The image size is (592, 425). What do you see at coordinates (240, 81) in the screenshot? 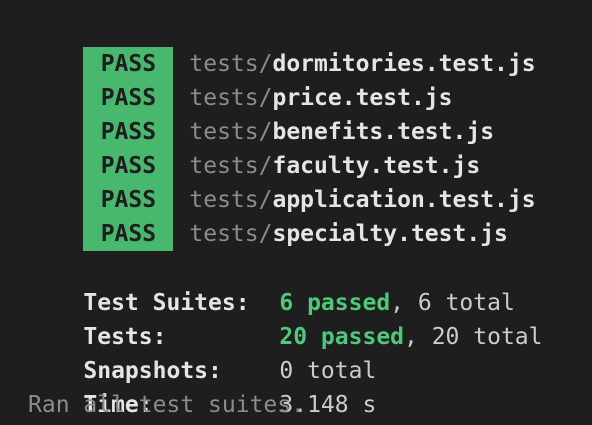
I see `test-result-row: PASS tests/price.test.js` at bounding box center [240, 81].